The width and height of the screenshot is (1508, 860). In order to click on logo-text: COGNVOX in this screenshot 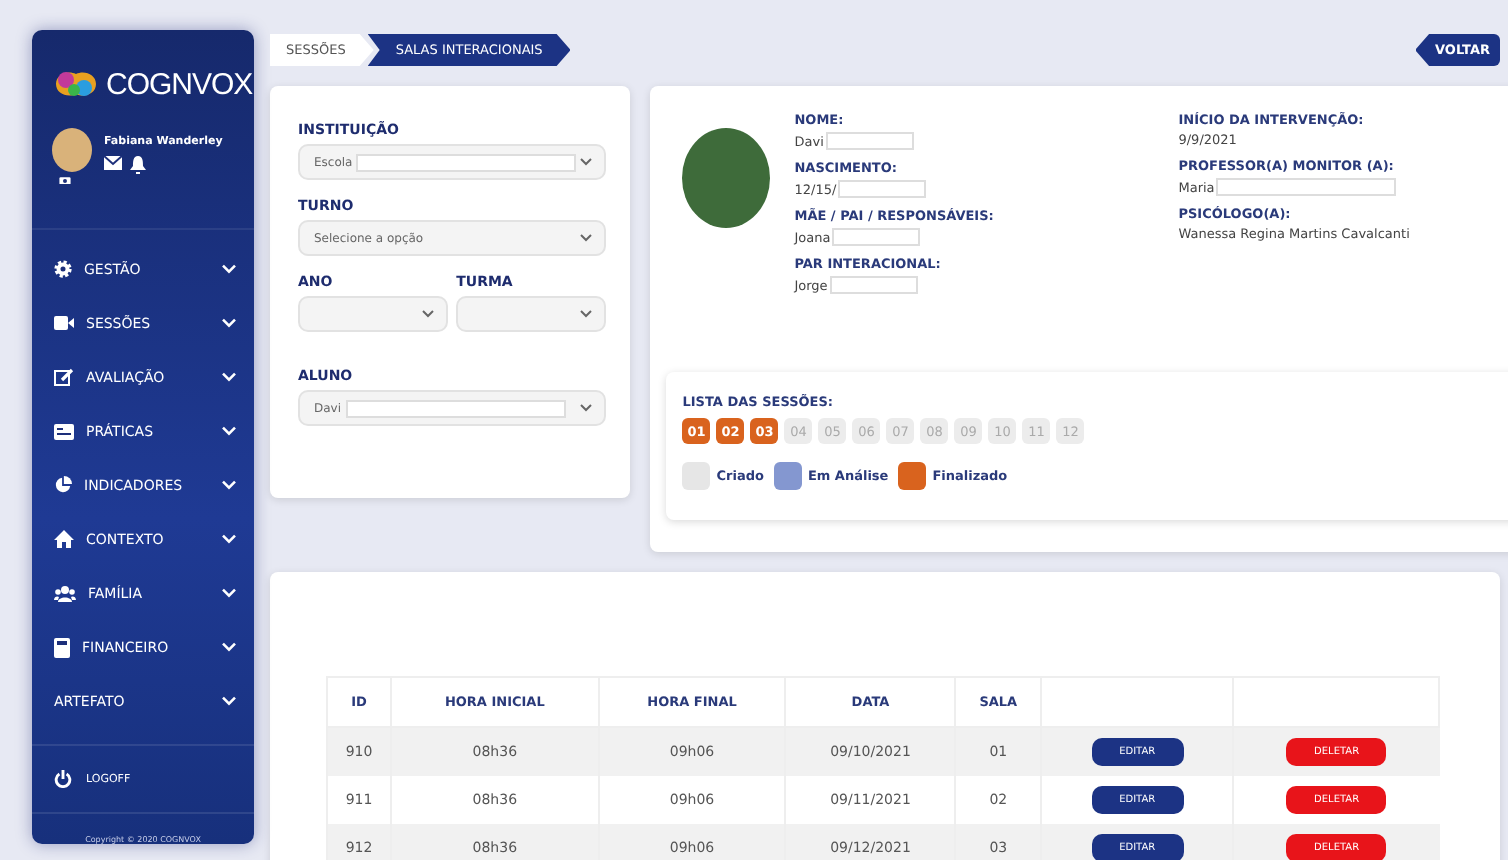, I will do `click(179, 84)`.